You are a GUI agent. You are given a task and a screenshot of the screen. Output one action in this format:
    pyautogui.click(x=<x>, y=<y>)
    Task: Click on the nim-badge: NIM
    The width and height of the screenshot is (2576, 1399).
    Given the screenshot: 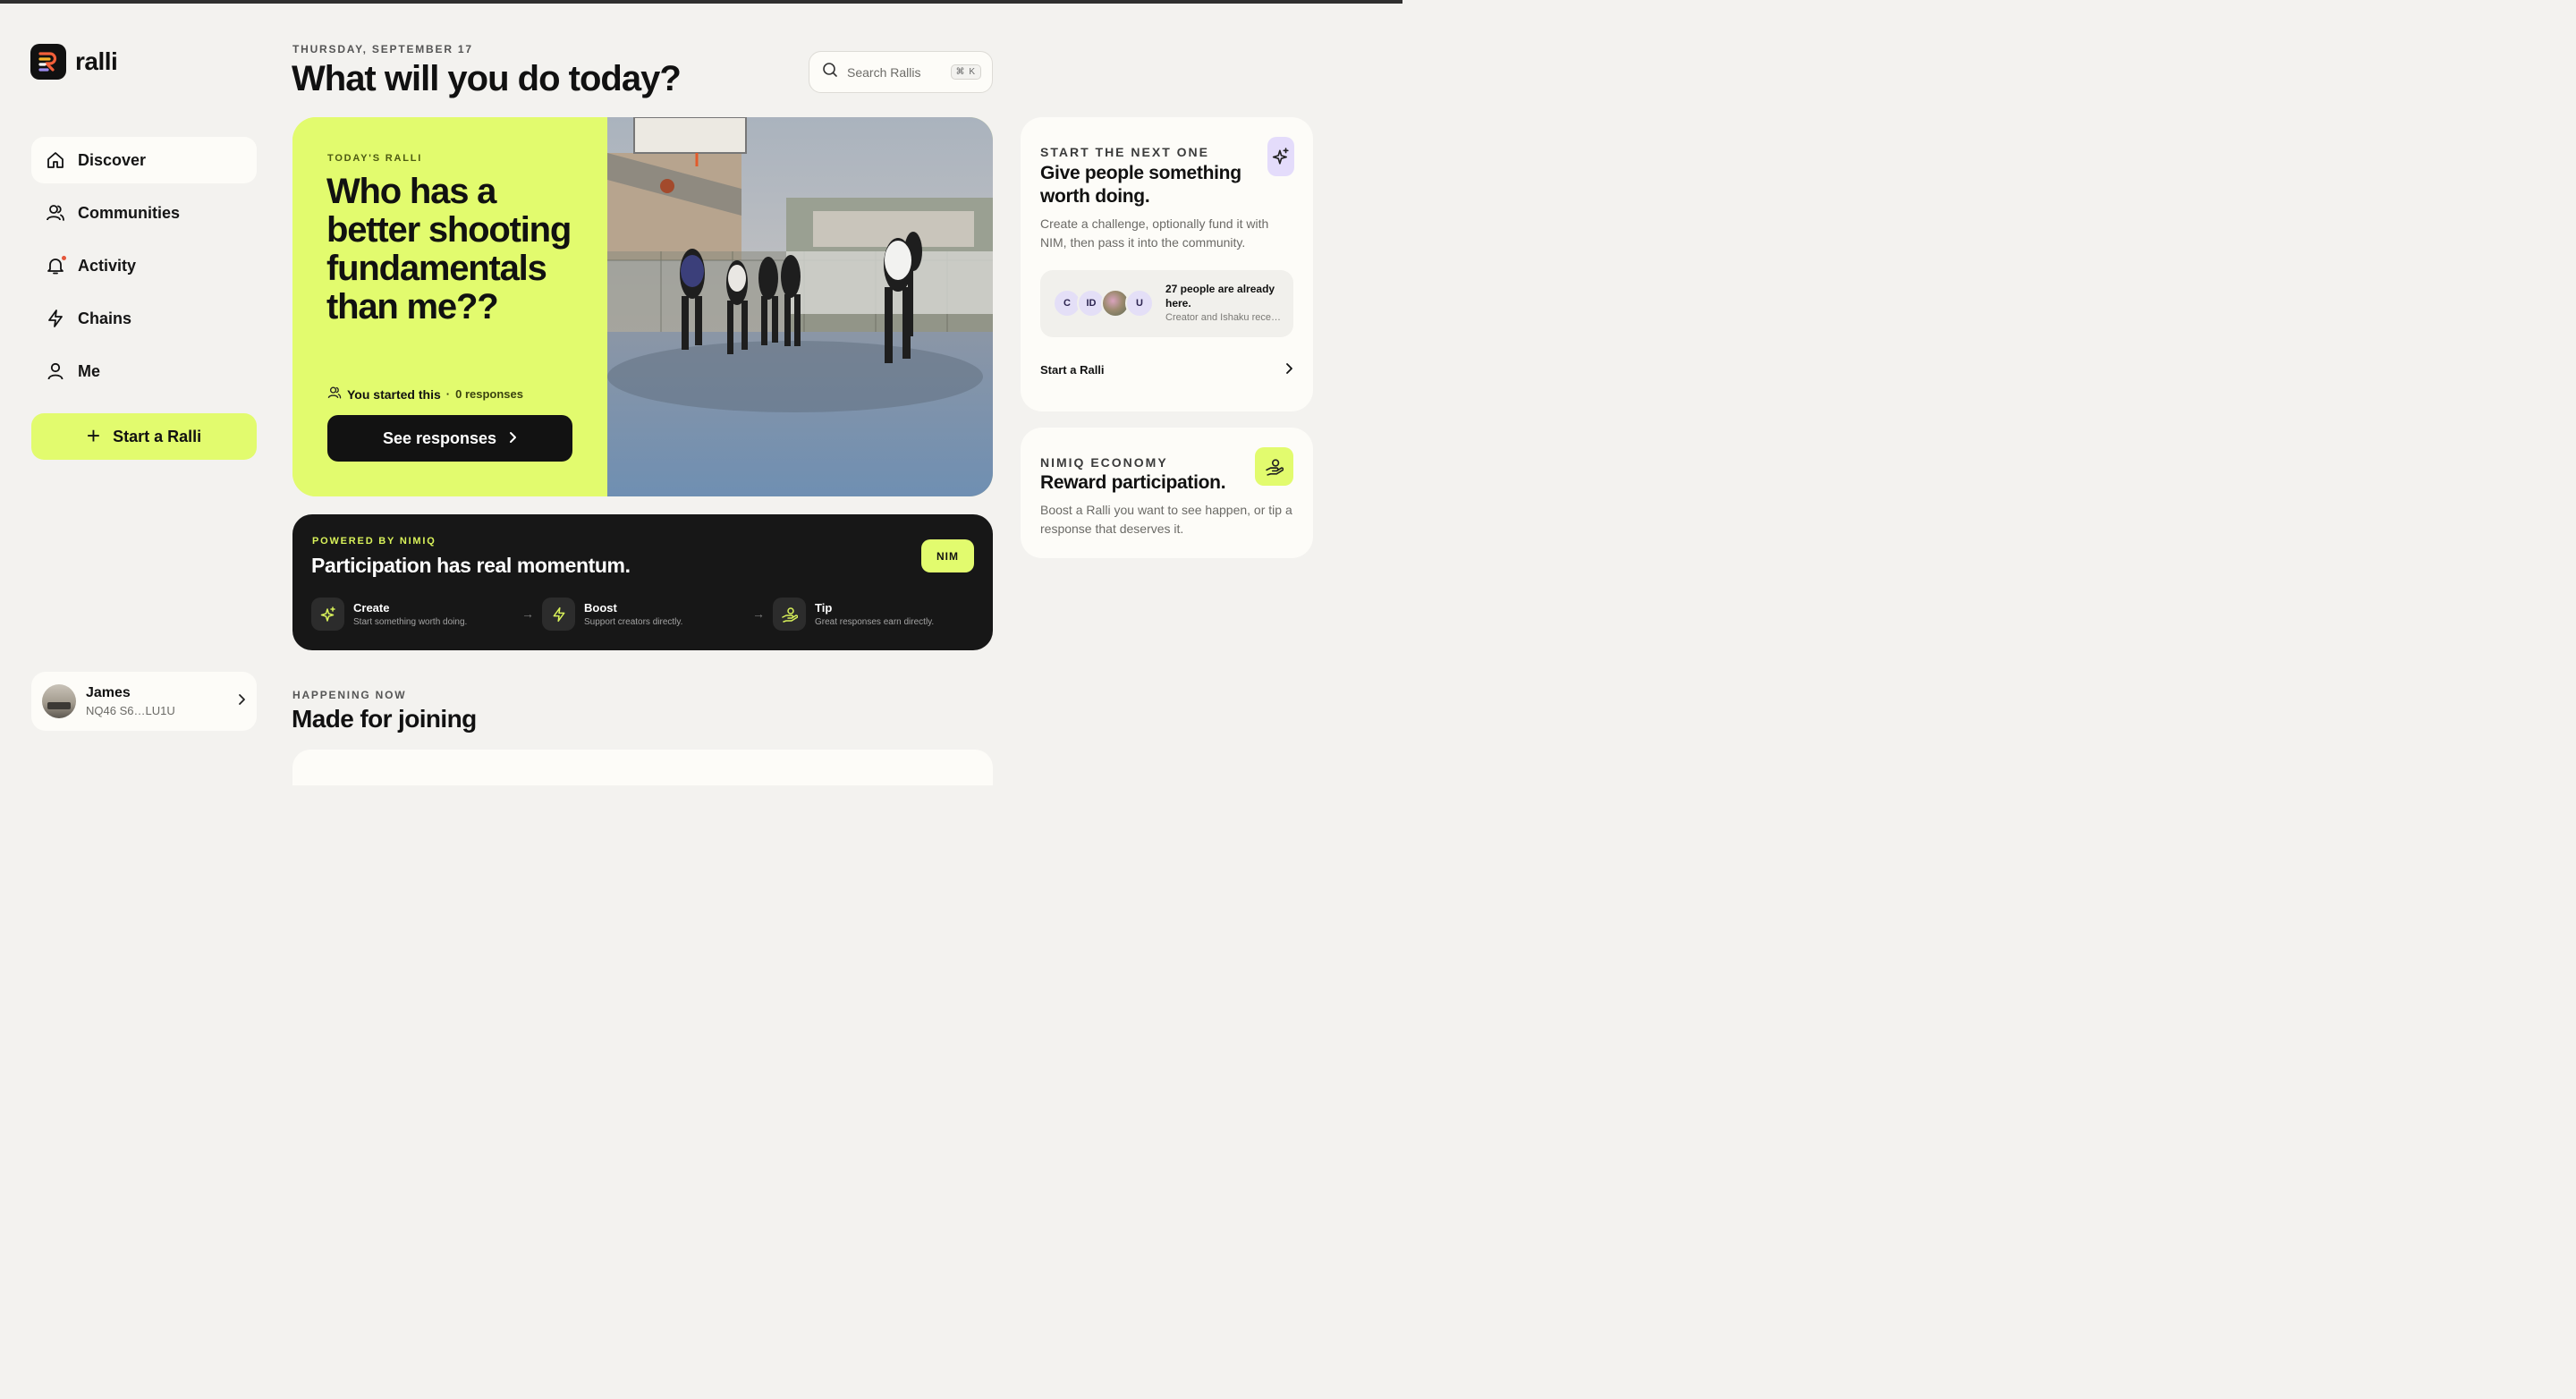 What is the action you would take?
    pyautogui.click(x=947, y=555)
    